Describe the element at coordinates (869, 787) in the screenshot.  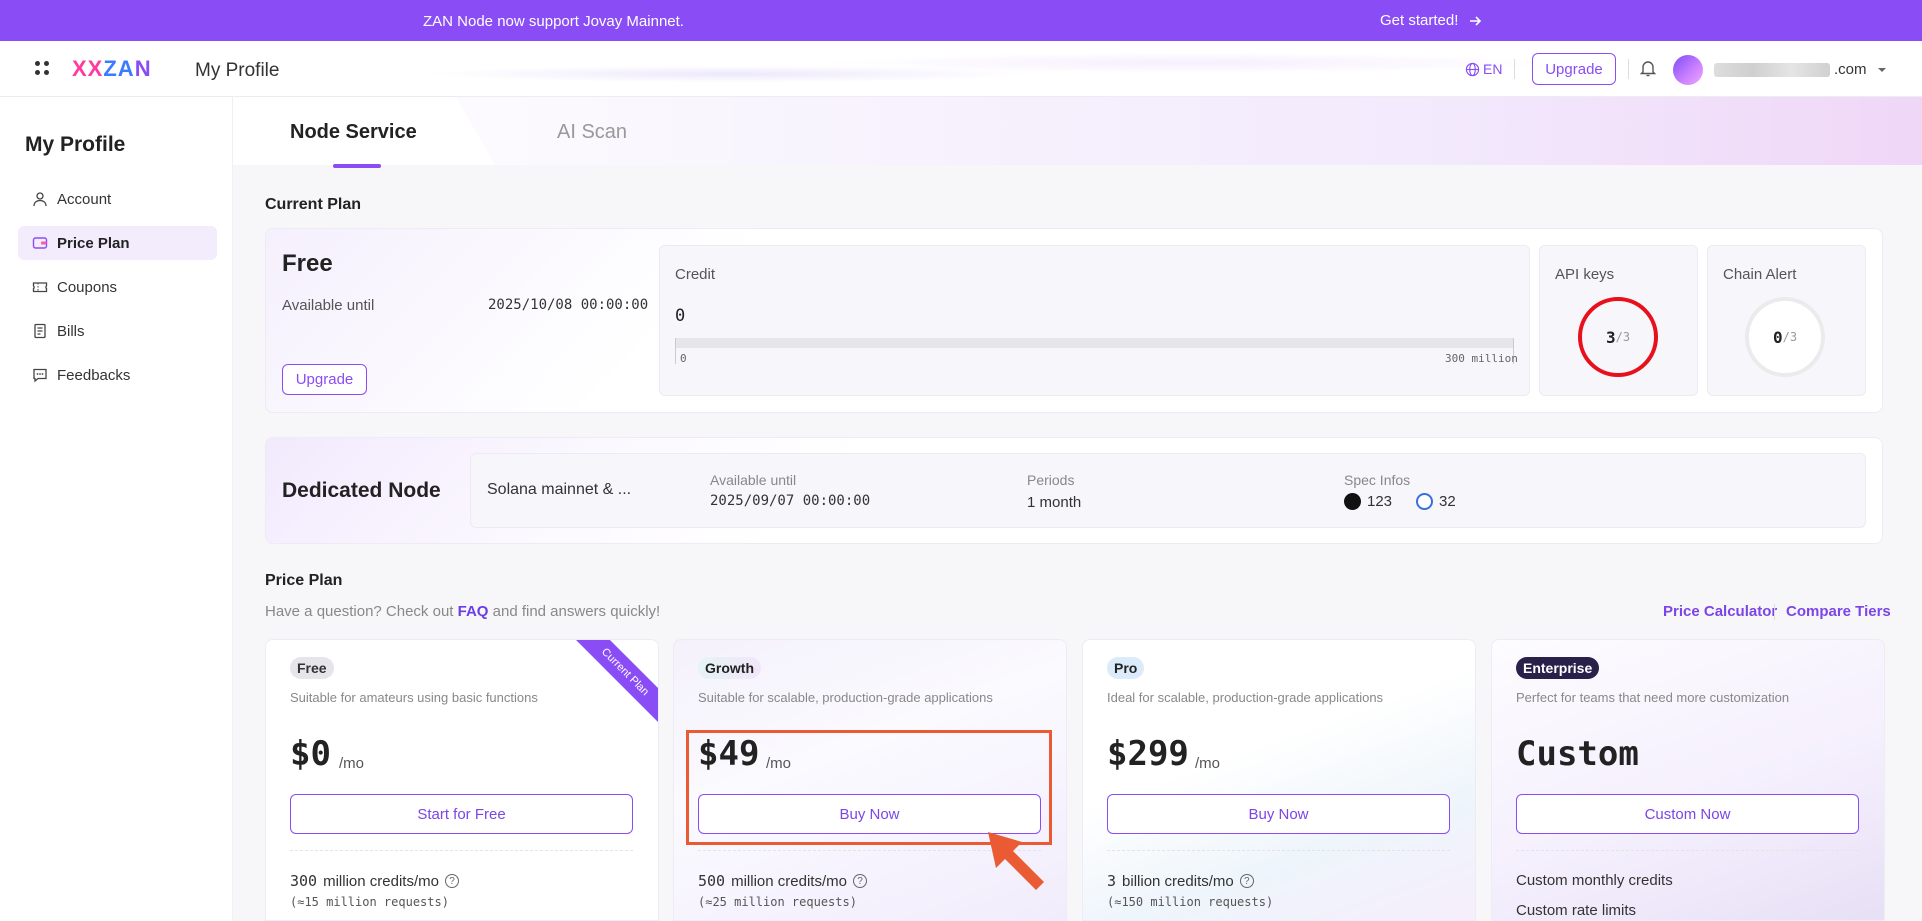
I see `highlight-box` at that location.